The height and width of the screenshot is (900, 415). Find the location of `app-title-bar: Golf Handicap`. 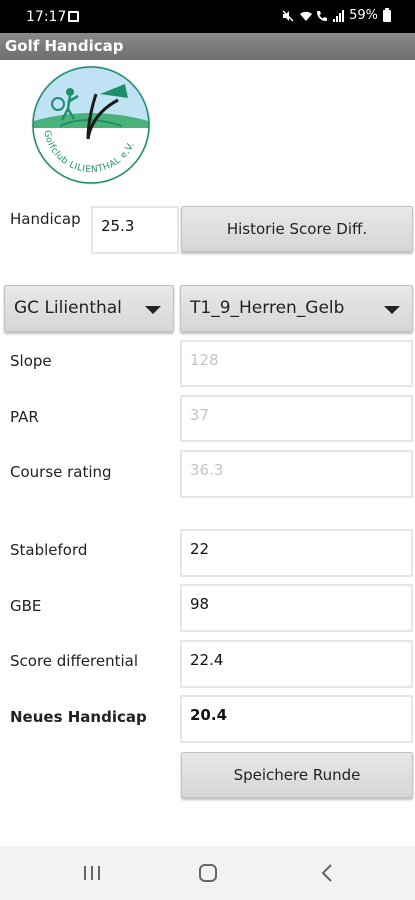

app-title-bar: Golf Handicap is located at coordinates (207, 46).